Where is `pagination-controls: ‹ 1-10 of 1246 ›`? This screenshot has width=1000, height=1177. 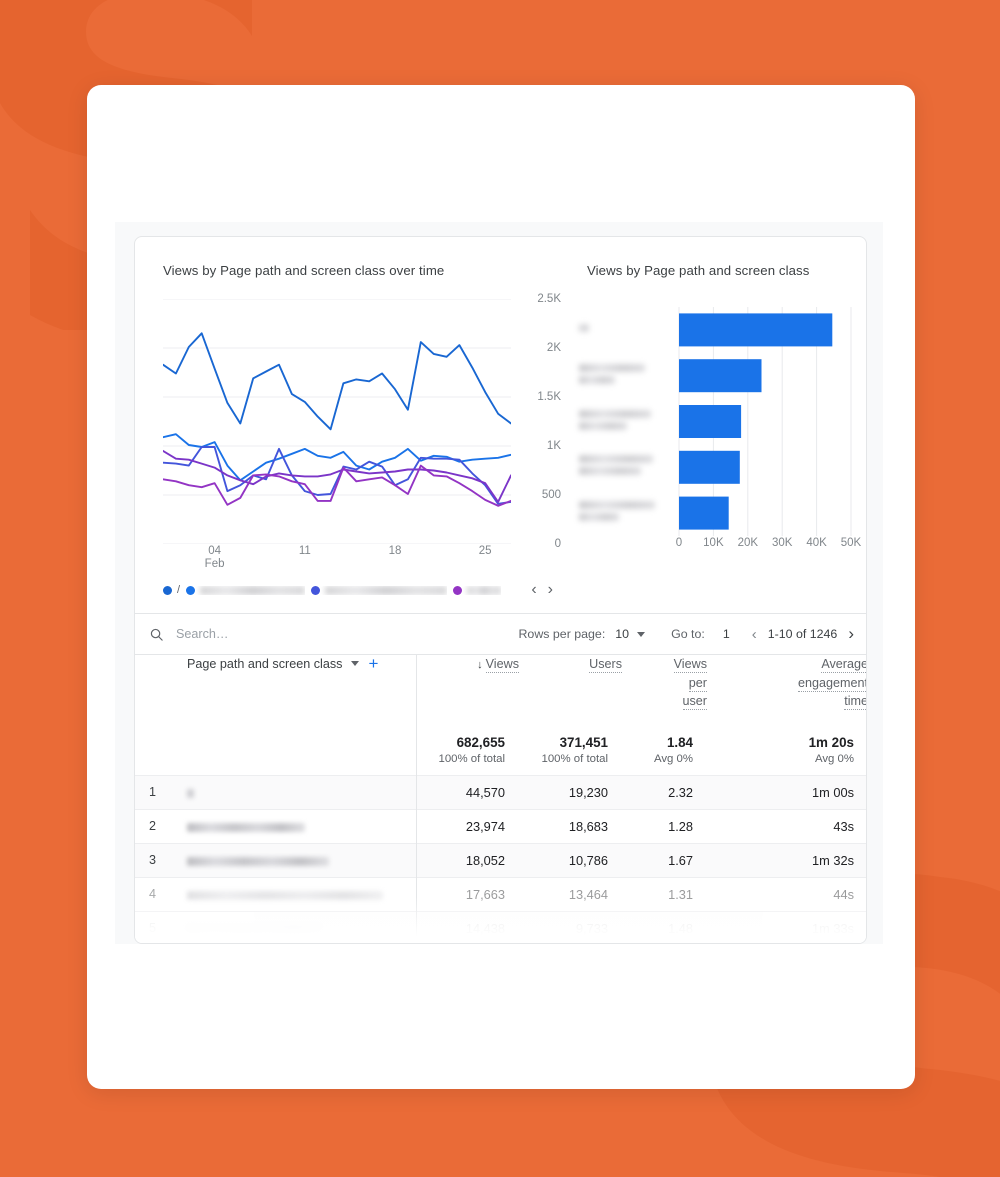
pagination-controls: ‹ 1-10 of 1246 › is located at coordinates (803, 634).